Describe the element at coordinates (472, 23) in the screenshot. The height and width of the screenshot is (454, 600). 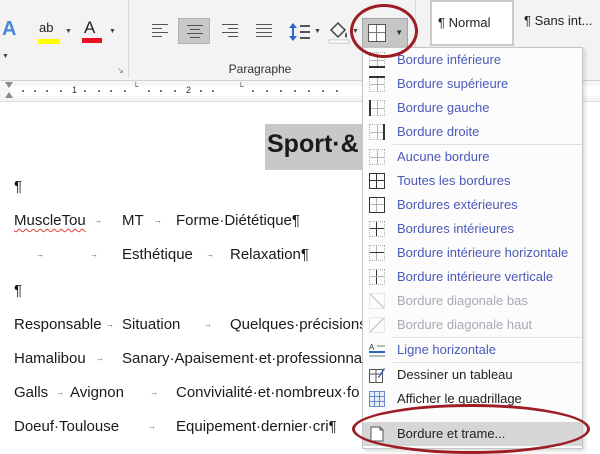
I see `style-normal: ¶ Normal` at that location.